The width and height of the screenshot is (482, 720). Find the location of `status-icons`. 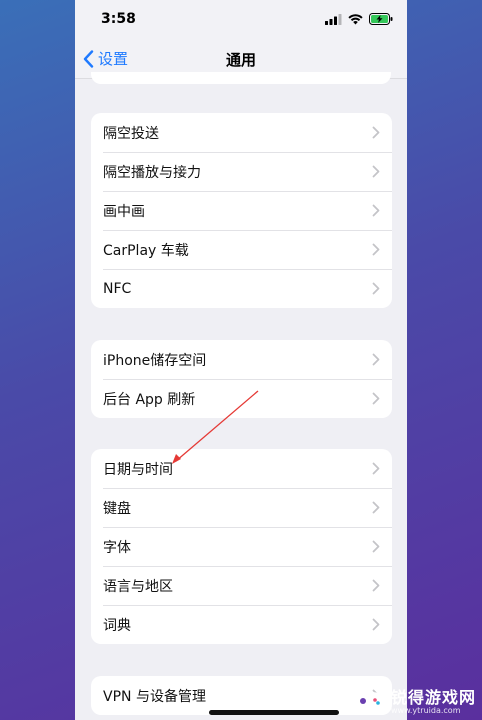

status-icons is located at coordinates (359, 19).